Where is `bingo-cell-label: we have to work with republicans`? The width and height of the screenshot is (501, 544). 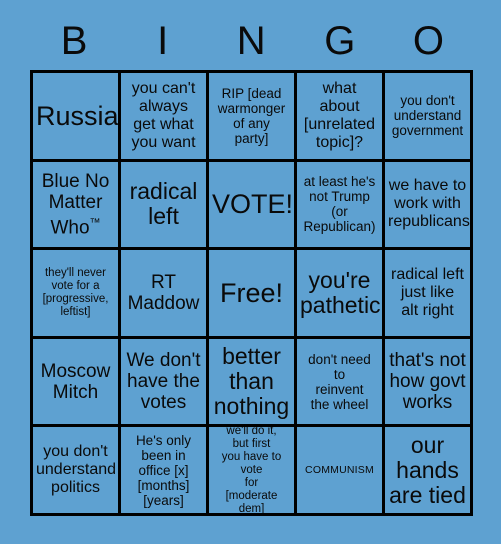
bingo-cell-label: we have to work with republicans is located at coordinates (429, 204).